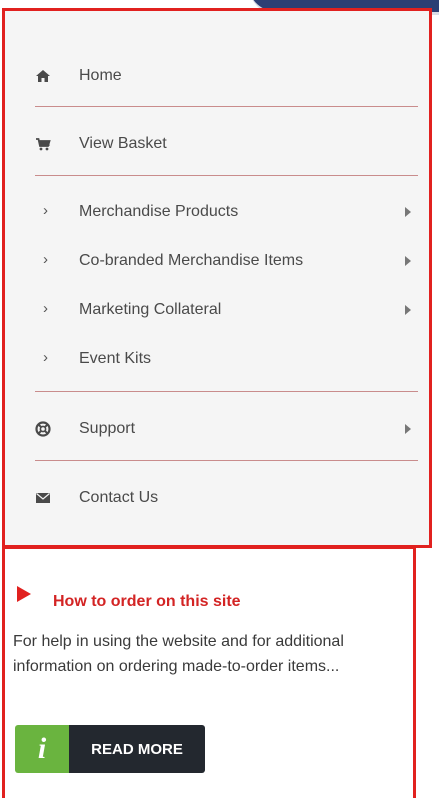 The height and width of the screenshot is (798, 439). I want to click on menu-item-contact-us: Contact Us, so click(217, 498).